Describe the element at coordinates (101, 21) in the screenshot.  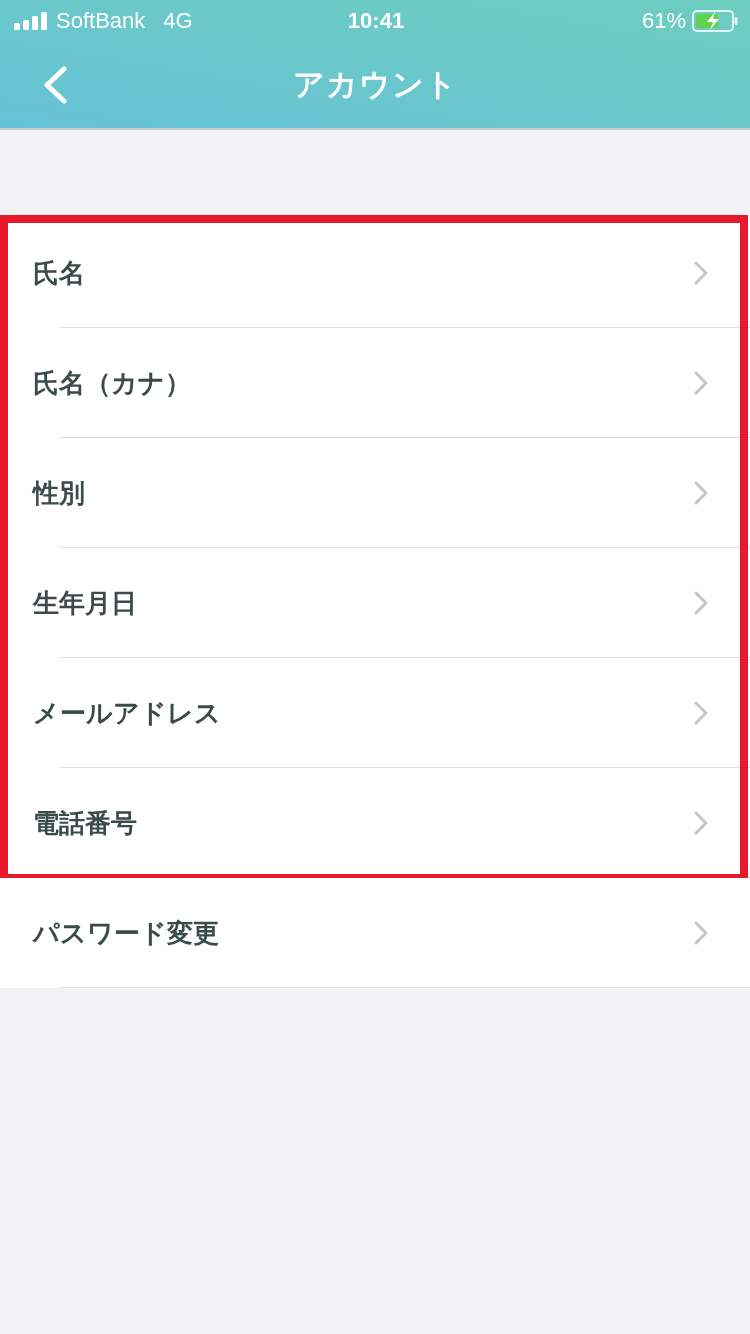
I see `carrier-name: SoftBank` at that location.